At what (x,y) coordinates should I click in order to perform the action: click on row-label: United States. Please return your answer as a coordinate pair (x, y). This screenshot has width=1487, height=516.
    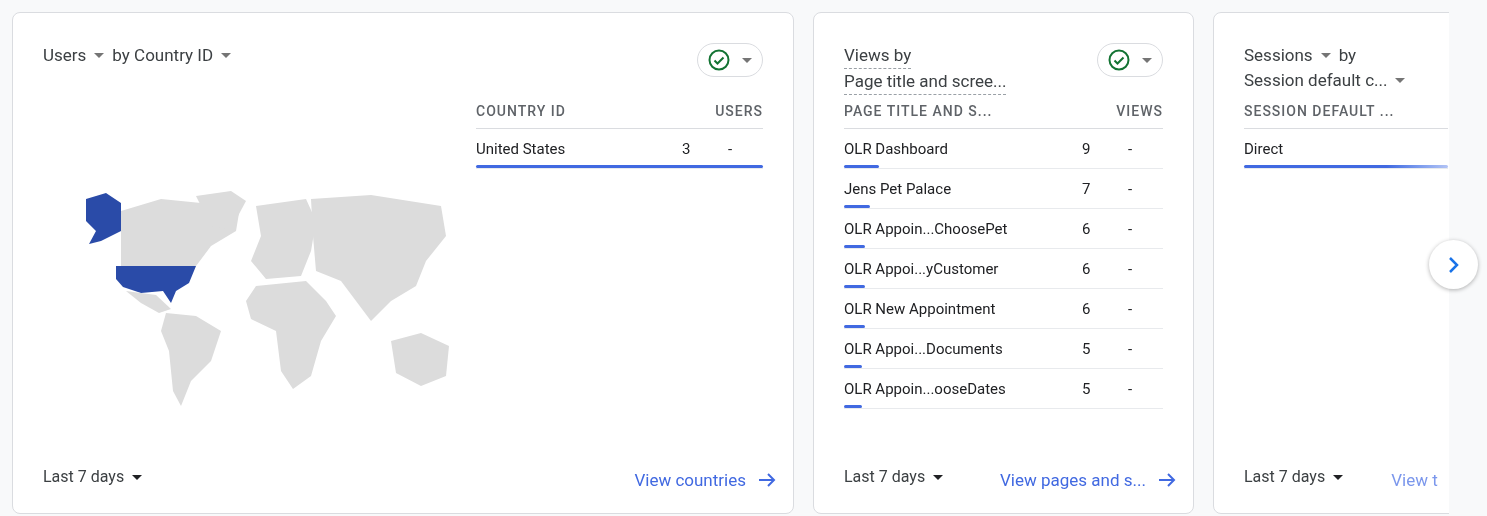
    Looking at the image, I should click on (521, 149).